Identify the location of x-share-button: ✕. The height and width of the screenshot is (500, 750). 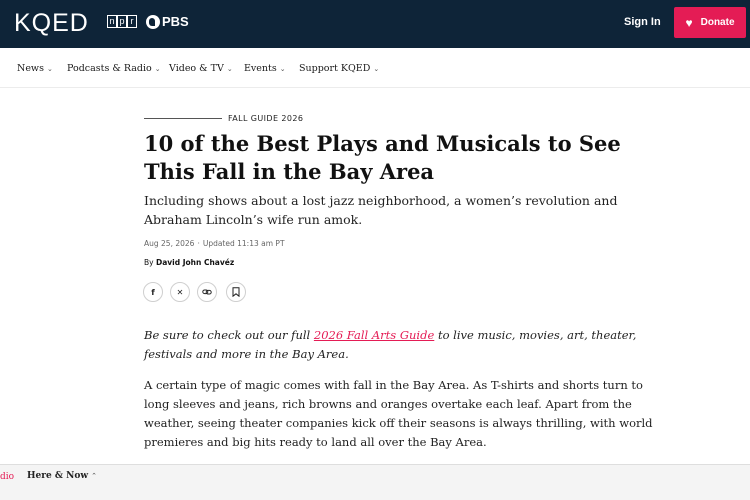
(180, 292).